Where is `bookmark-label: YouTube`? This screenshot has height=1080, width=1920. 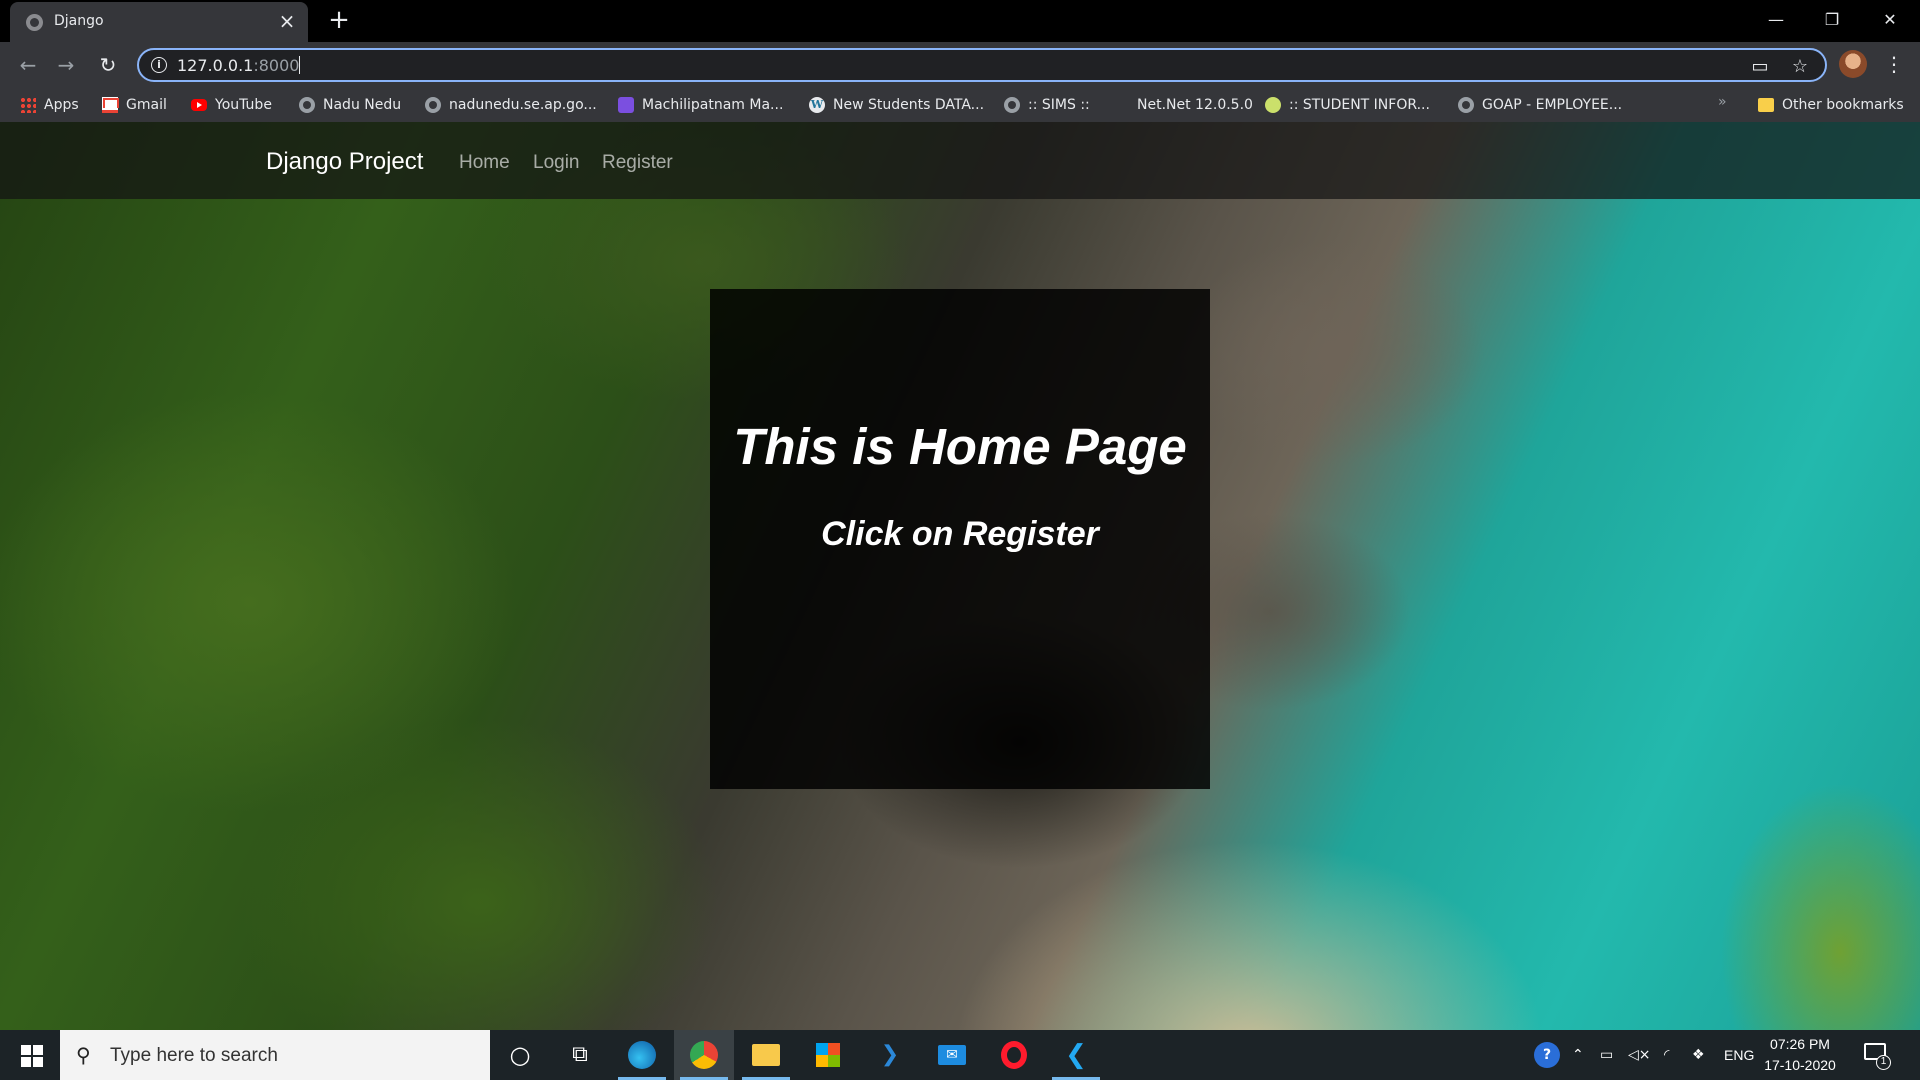
bookmark-label: YouTube is located at coordinates (243, 105).